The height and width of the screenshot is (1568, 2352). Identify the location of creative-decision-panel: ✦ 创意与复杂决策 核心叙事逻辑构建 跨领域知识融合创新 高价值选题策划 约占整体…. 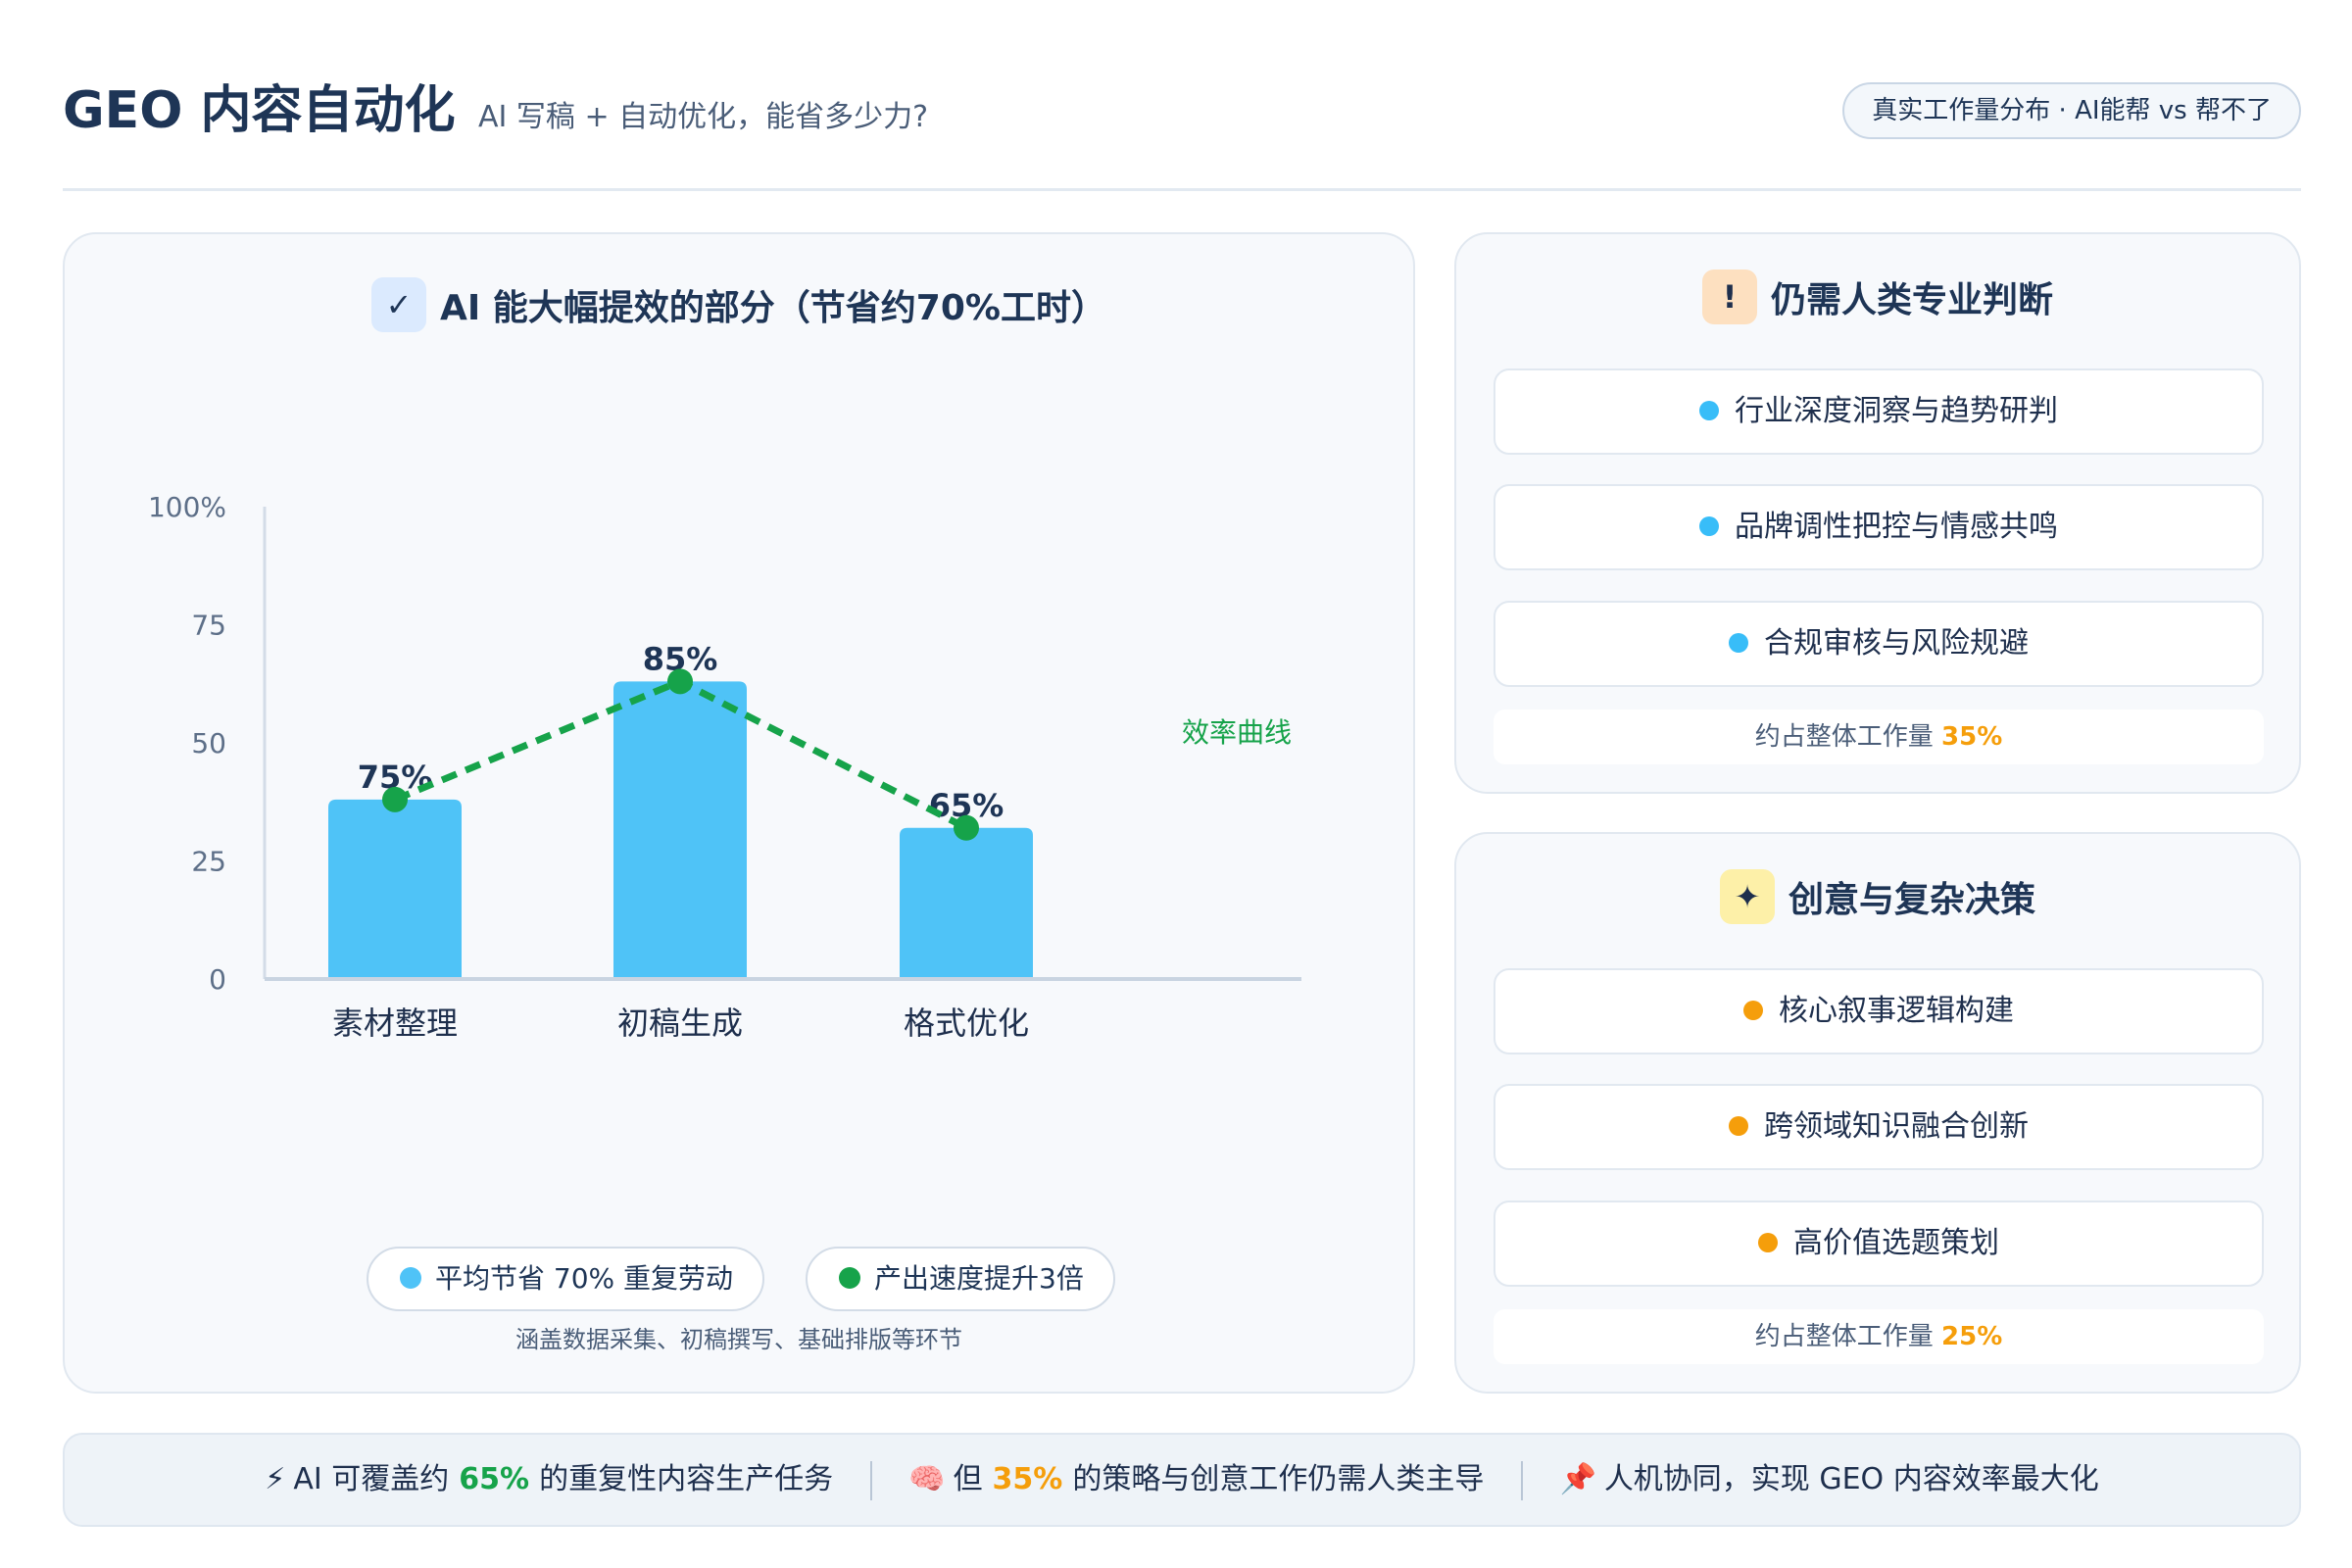
(1877, 1113).